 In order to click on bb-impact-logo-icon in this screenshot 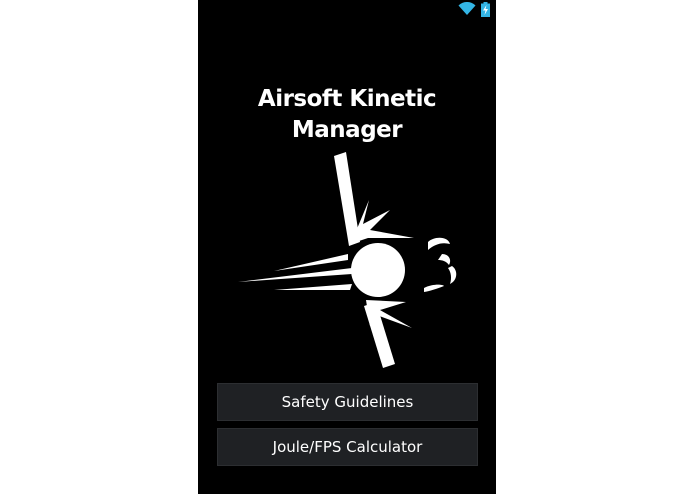, I will do `click(347, 260)`.